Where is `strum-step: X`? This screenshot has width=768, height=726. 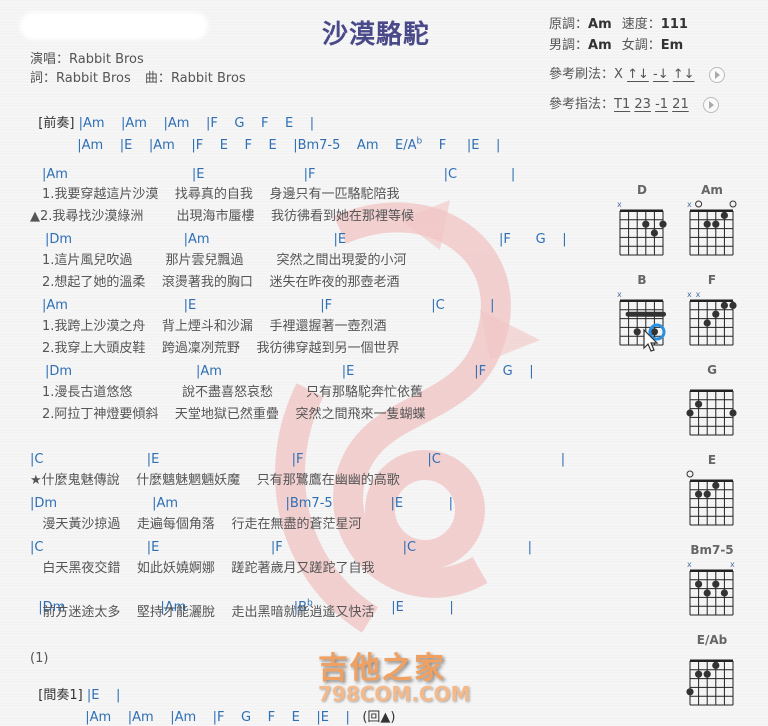
strum-step: X is located at coordinates (618, 74).